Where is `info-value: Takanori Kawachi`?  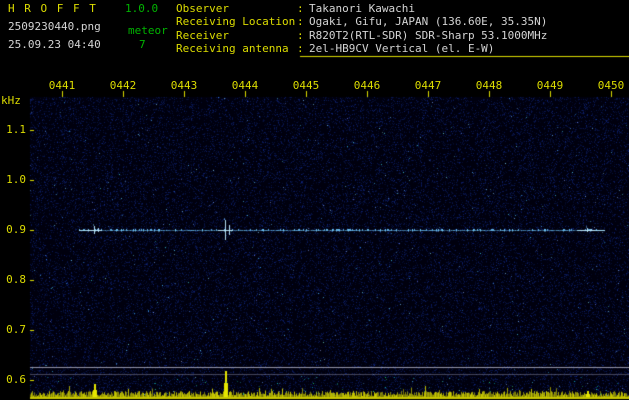
info-value: Takanori Kawachi is located at coordinates (362, 8).